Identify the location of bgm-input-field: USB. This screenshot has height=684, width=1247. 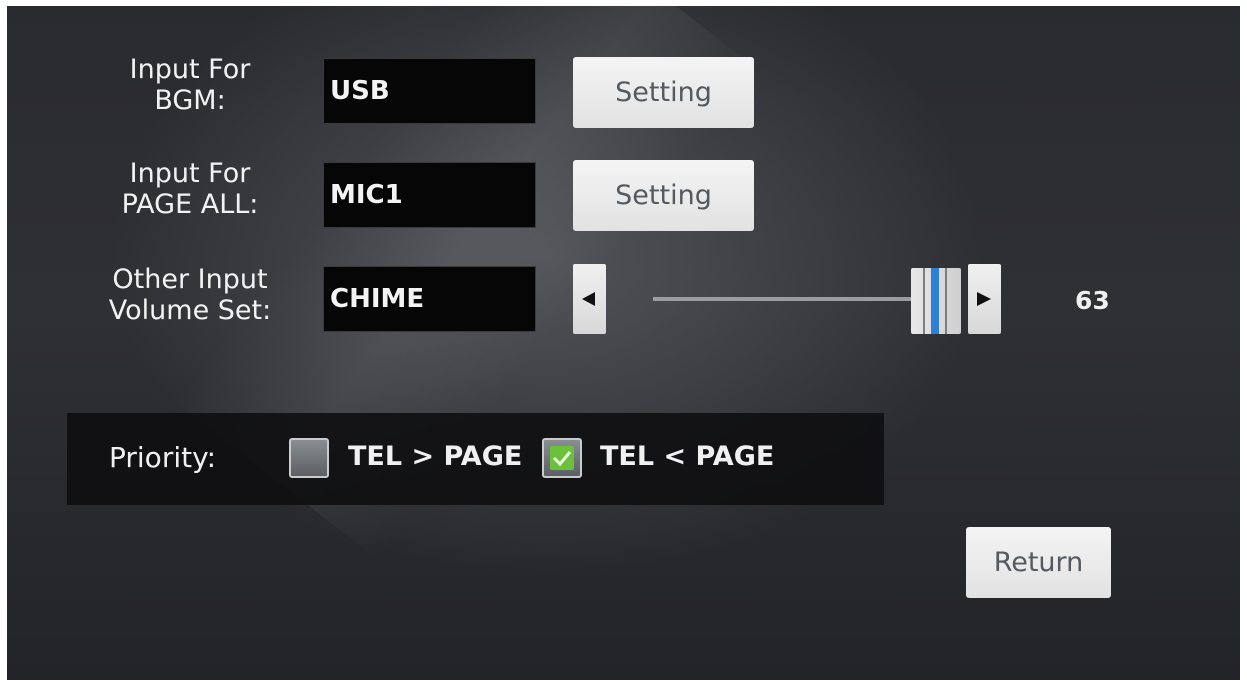
(429, 91).